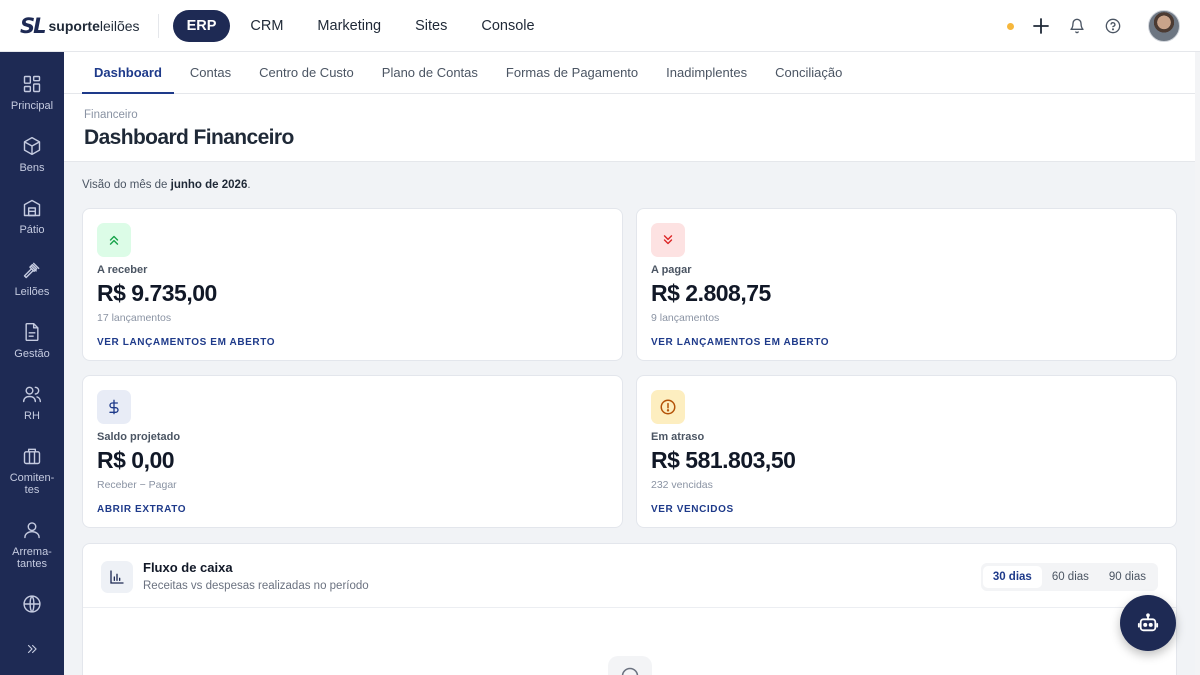 This screenshot has width=1200, height=675. What do you see at coordinates (1077, 26) in the screenshot?
I see `bell-icon` at bounding box center [1077, 26].